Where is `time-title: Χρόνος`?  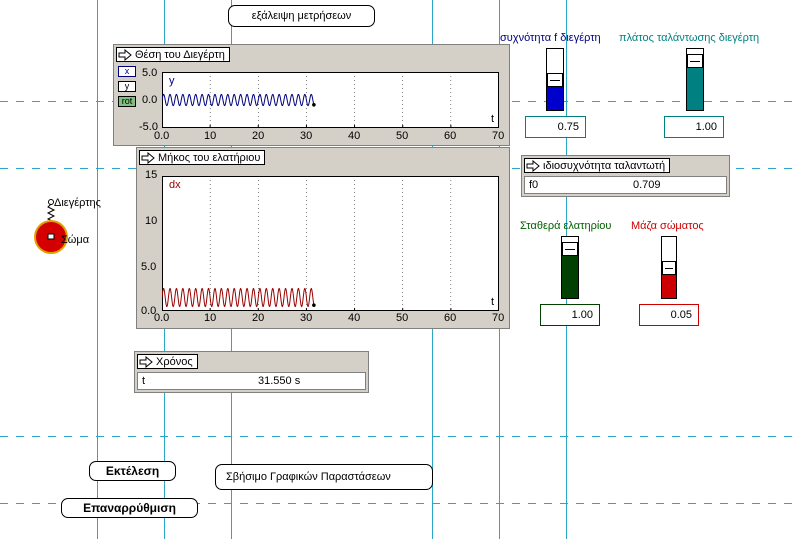 time-title: Χρόνος is located at coordinates (167, 361).